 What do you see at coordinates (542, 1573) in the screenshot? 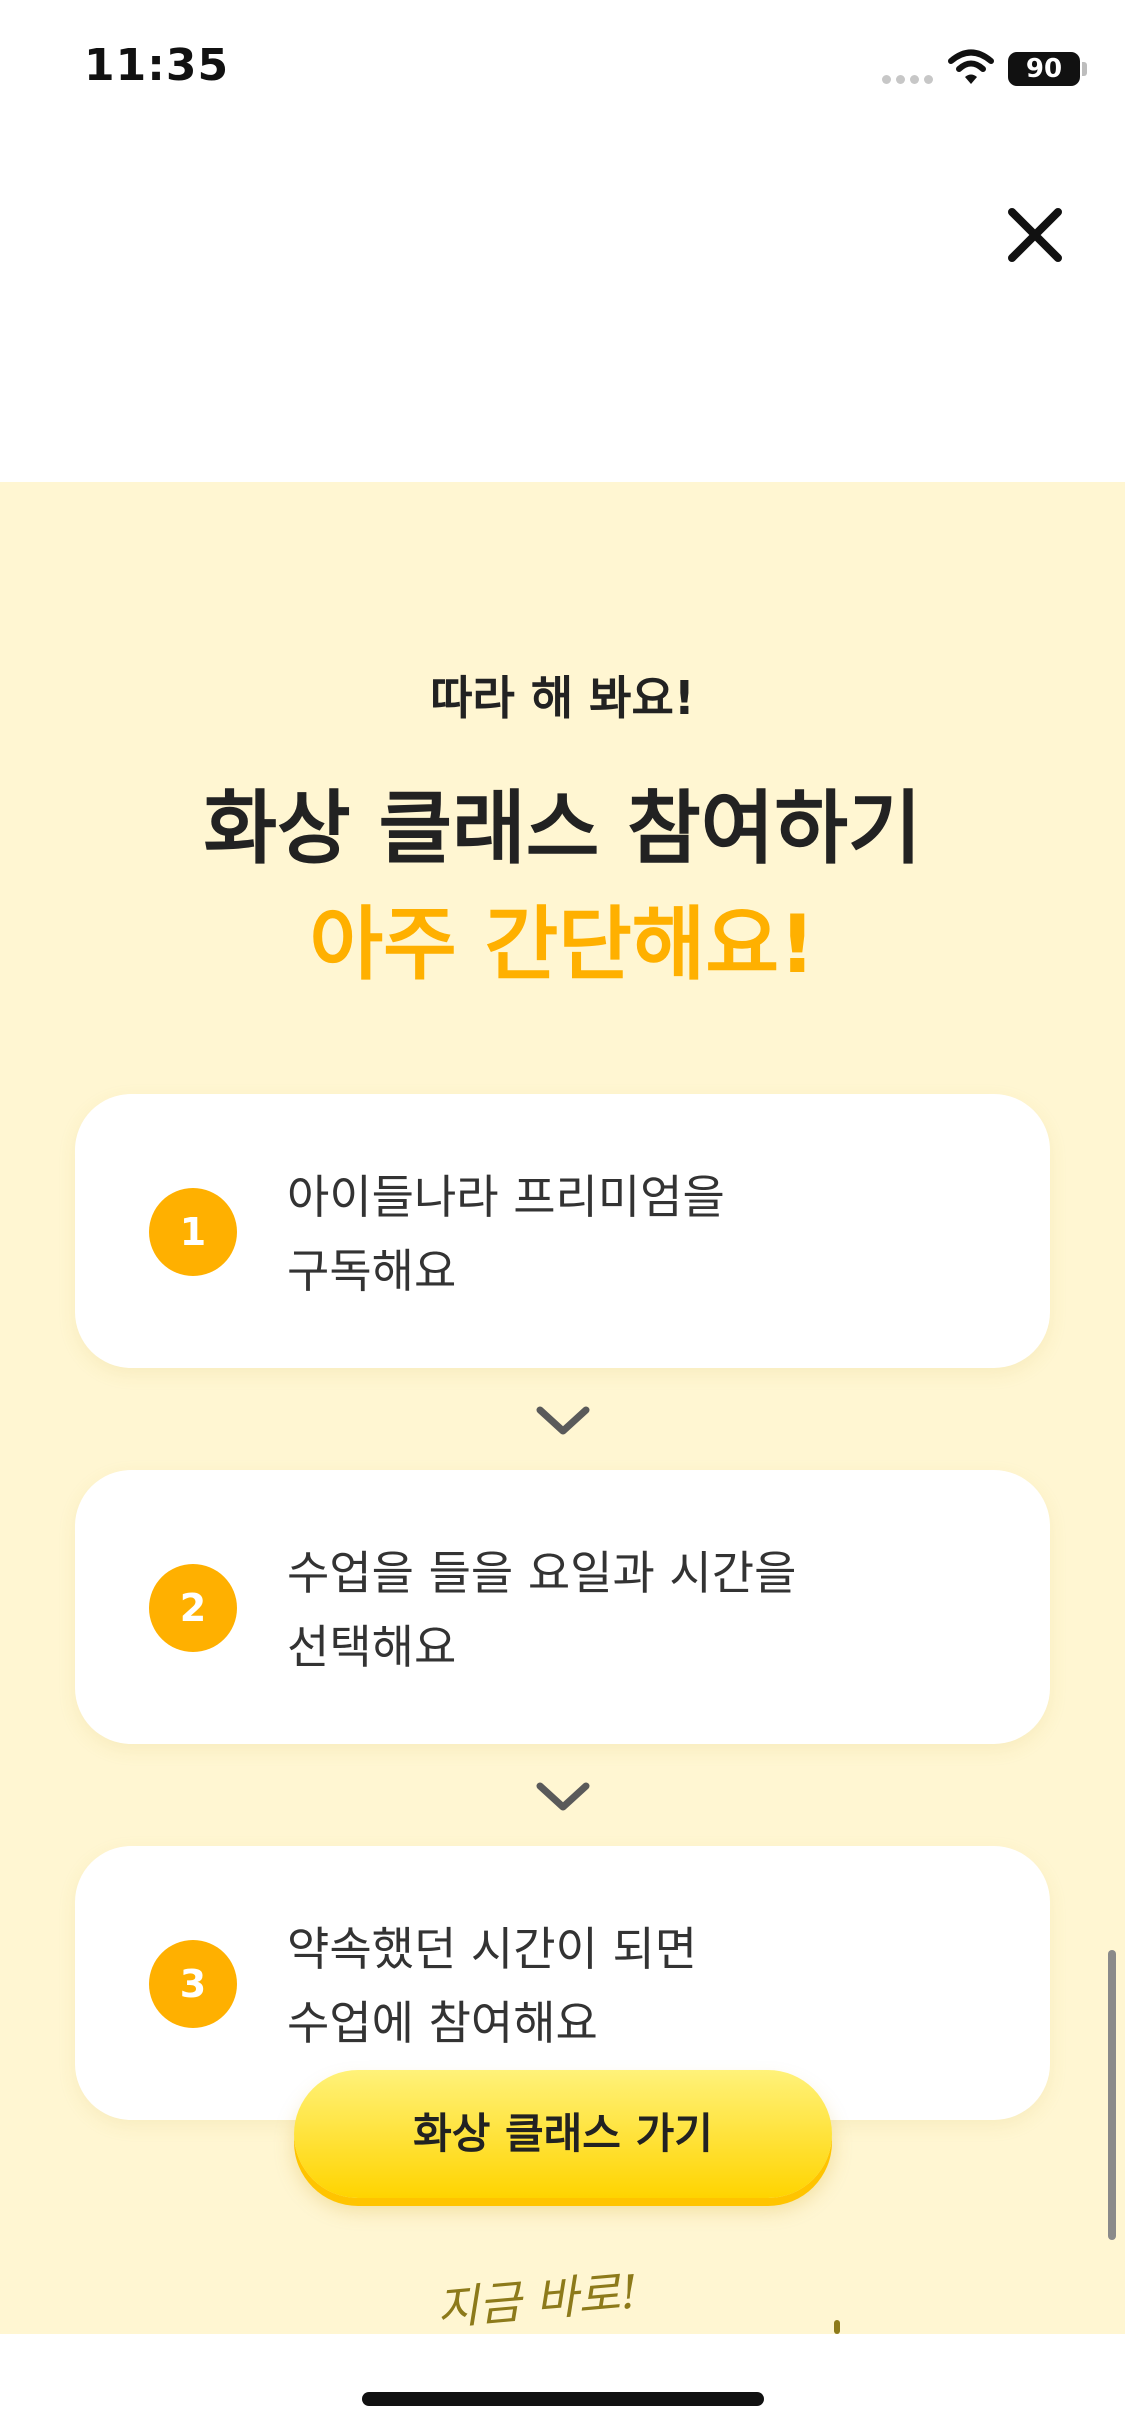
I see `step-text-line: 수업을 들을 요일과 시간을` at bounding box center [542, 1573].